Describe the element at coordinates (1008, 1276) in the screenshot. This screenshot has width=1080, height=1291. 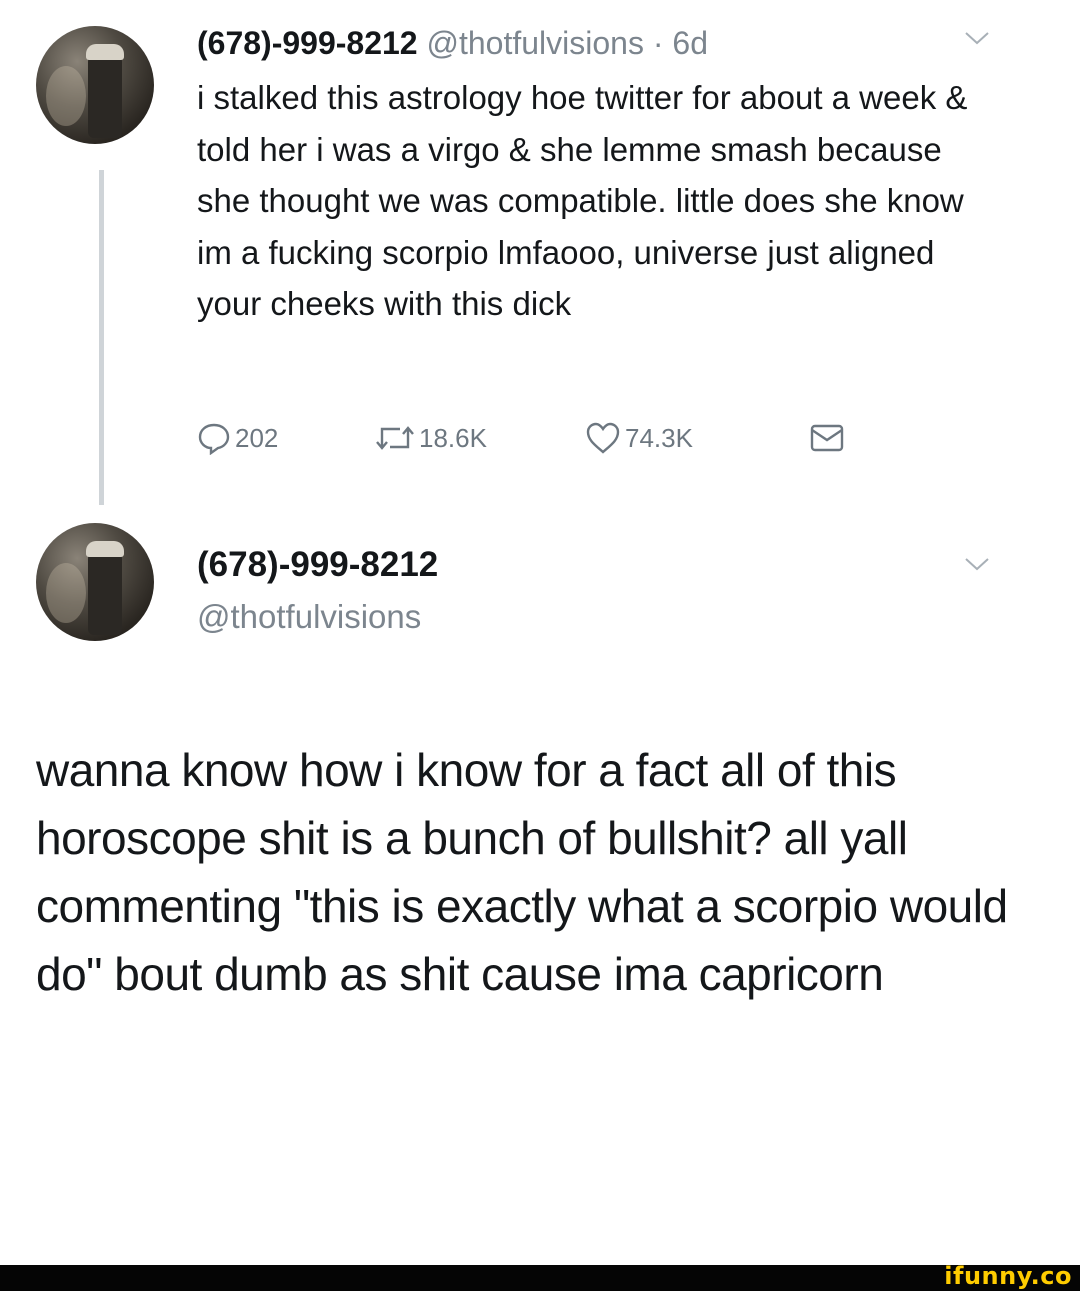
I see `ifunny-watermark: ifunny.co` at that location.